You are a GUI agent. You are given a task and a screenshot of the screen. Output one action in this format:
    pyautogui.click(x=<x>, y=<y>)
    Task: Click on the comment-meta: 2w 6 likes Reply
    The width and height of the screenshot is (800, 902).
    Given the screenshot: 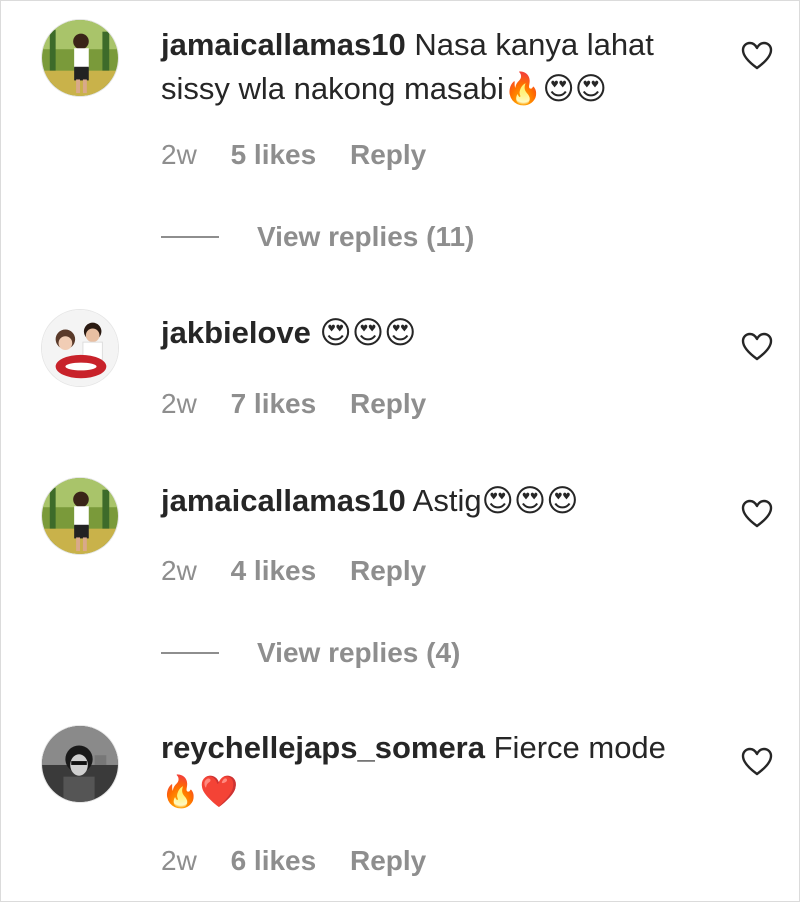 What is the action you would take?
    pyautogui.click(x=293, y=861)
    